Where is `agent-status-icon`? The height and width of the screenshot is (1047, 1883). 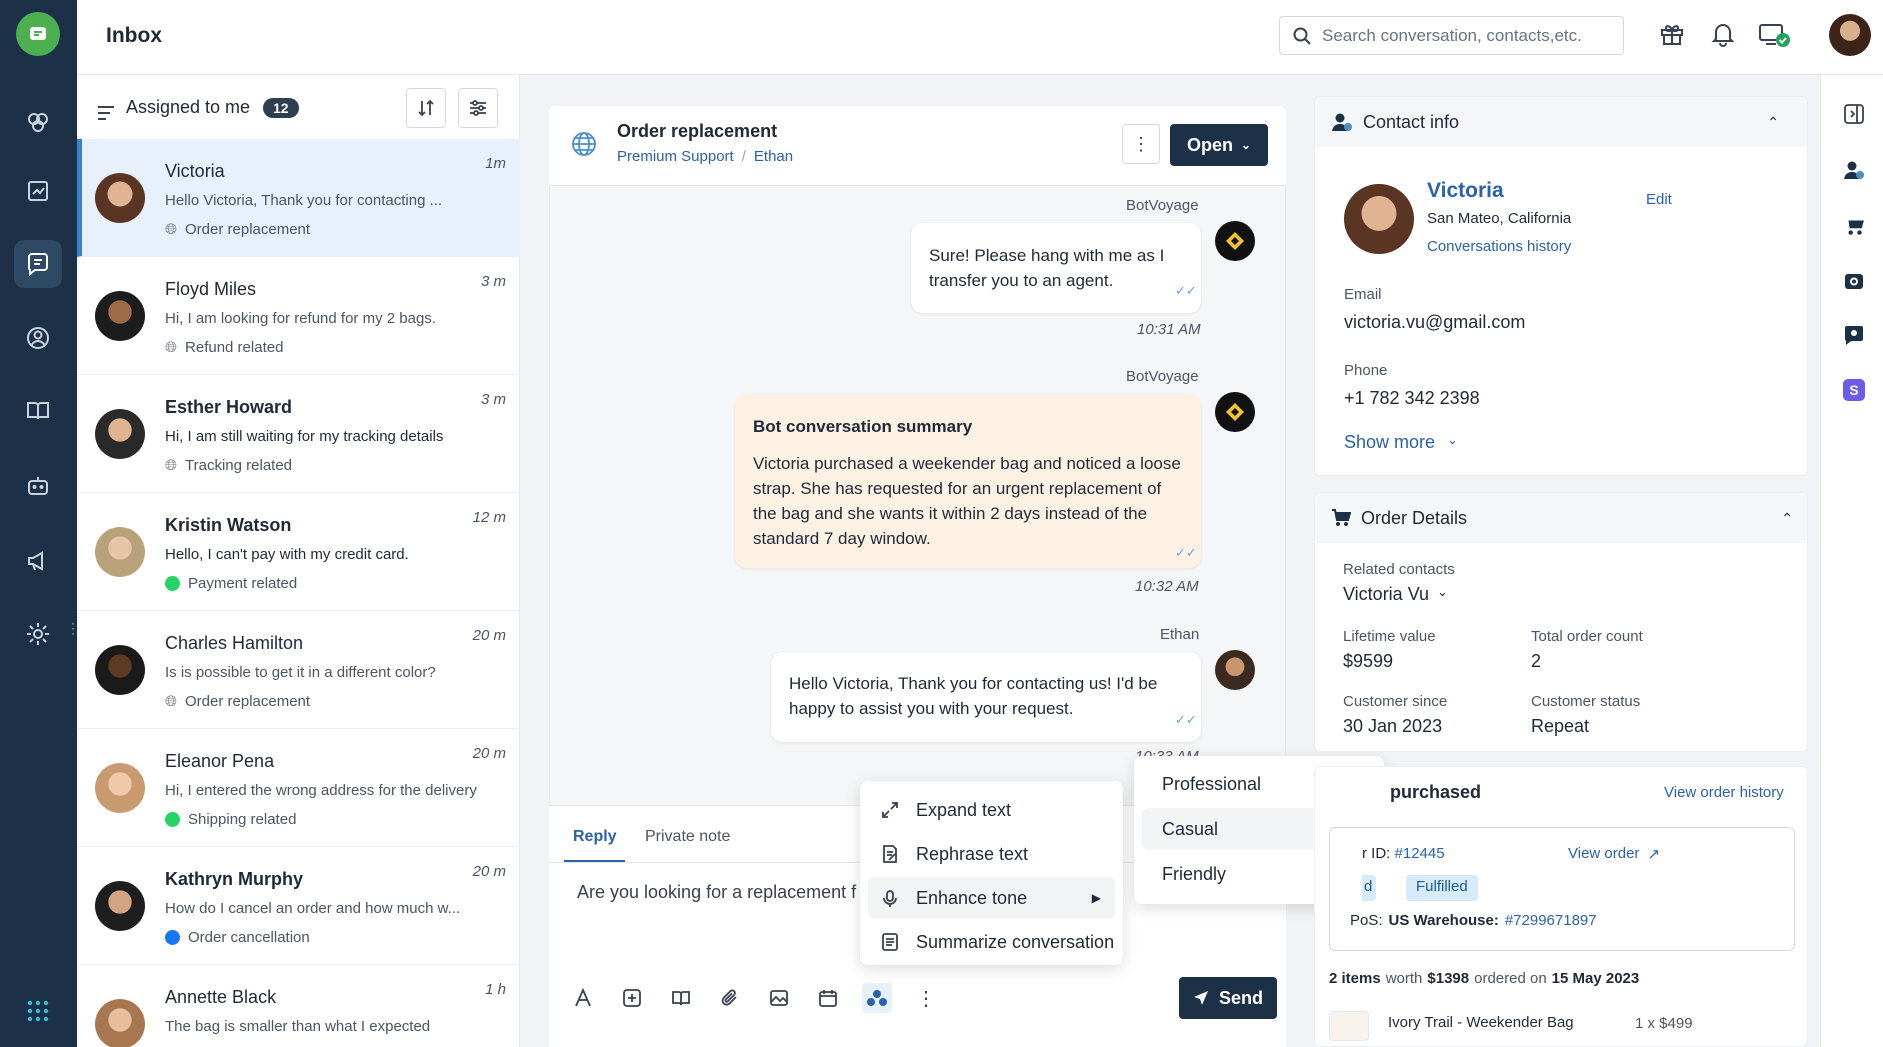 agent-status-icon is located at coordinates (1775, 35).